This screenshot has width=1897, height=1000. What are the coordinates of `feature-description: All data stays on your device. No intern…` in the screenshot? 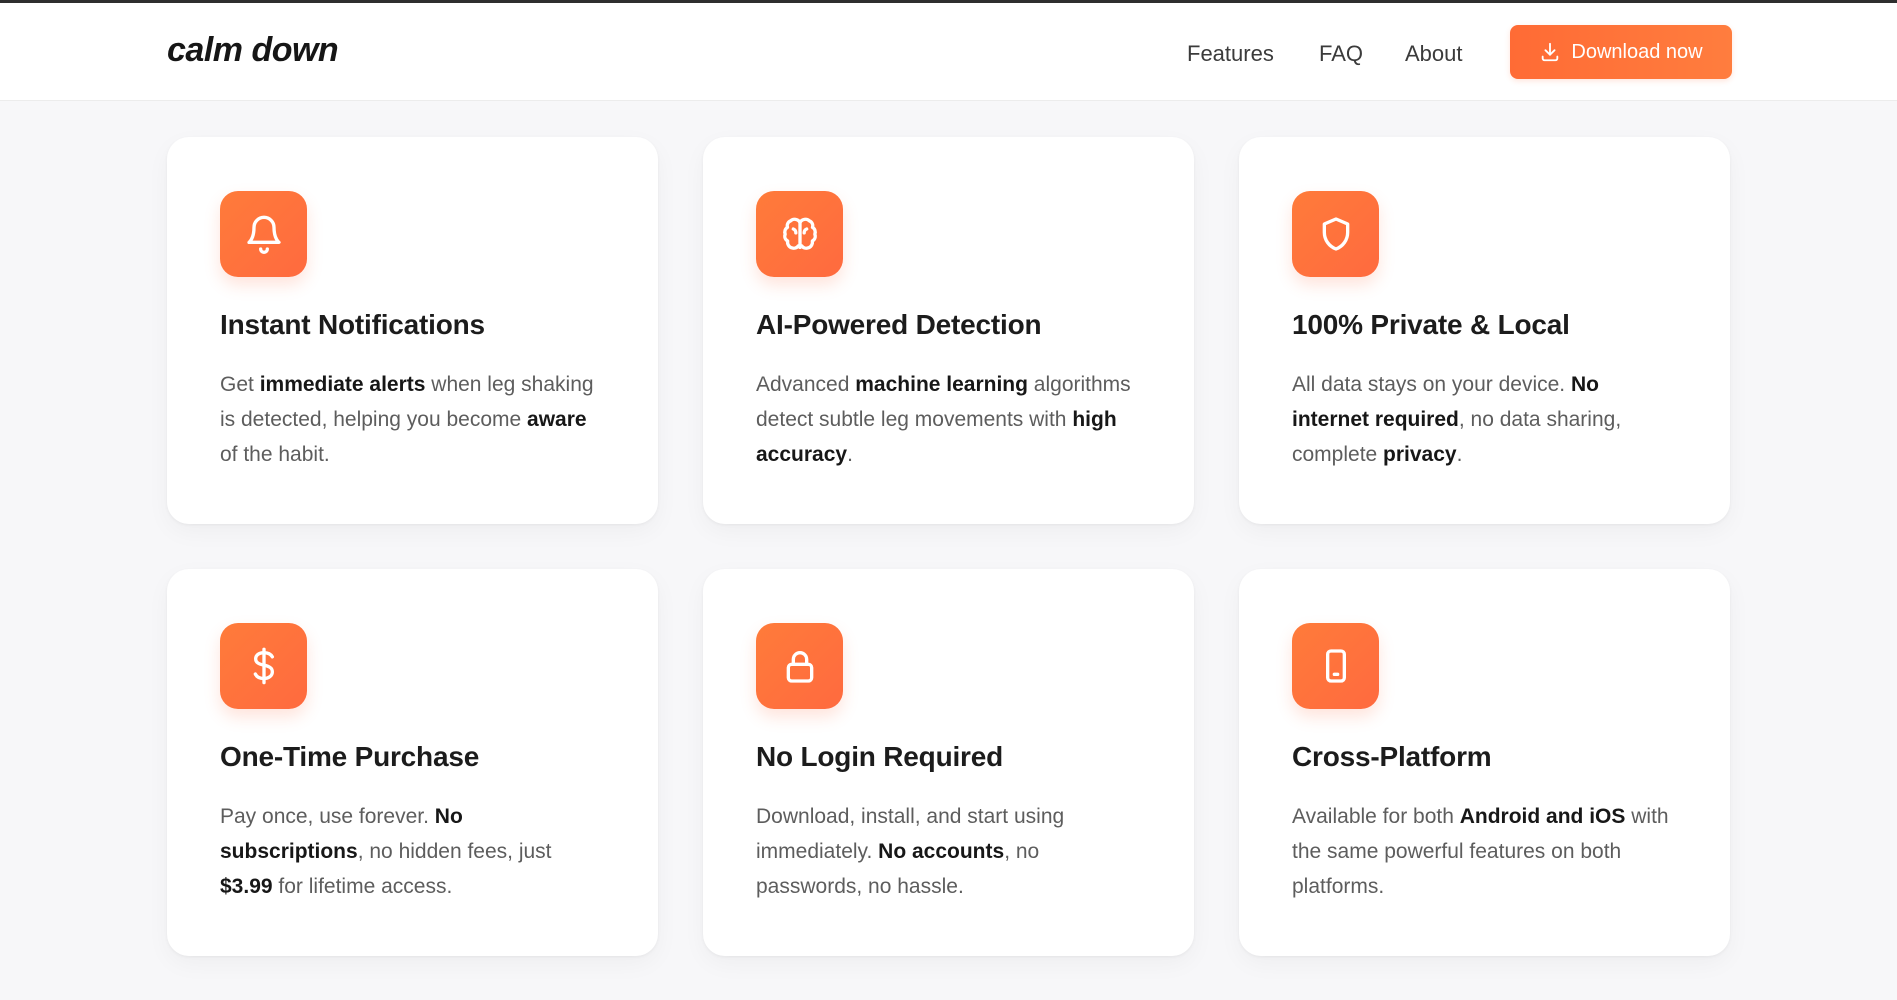 It's located at (1457, 419).